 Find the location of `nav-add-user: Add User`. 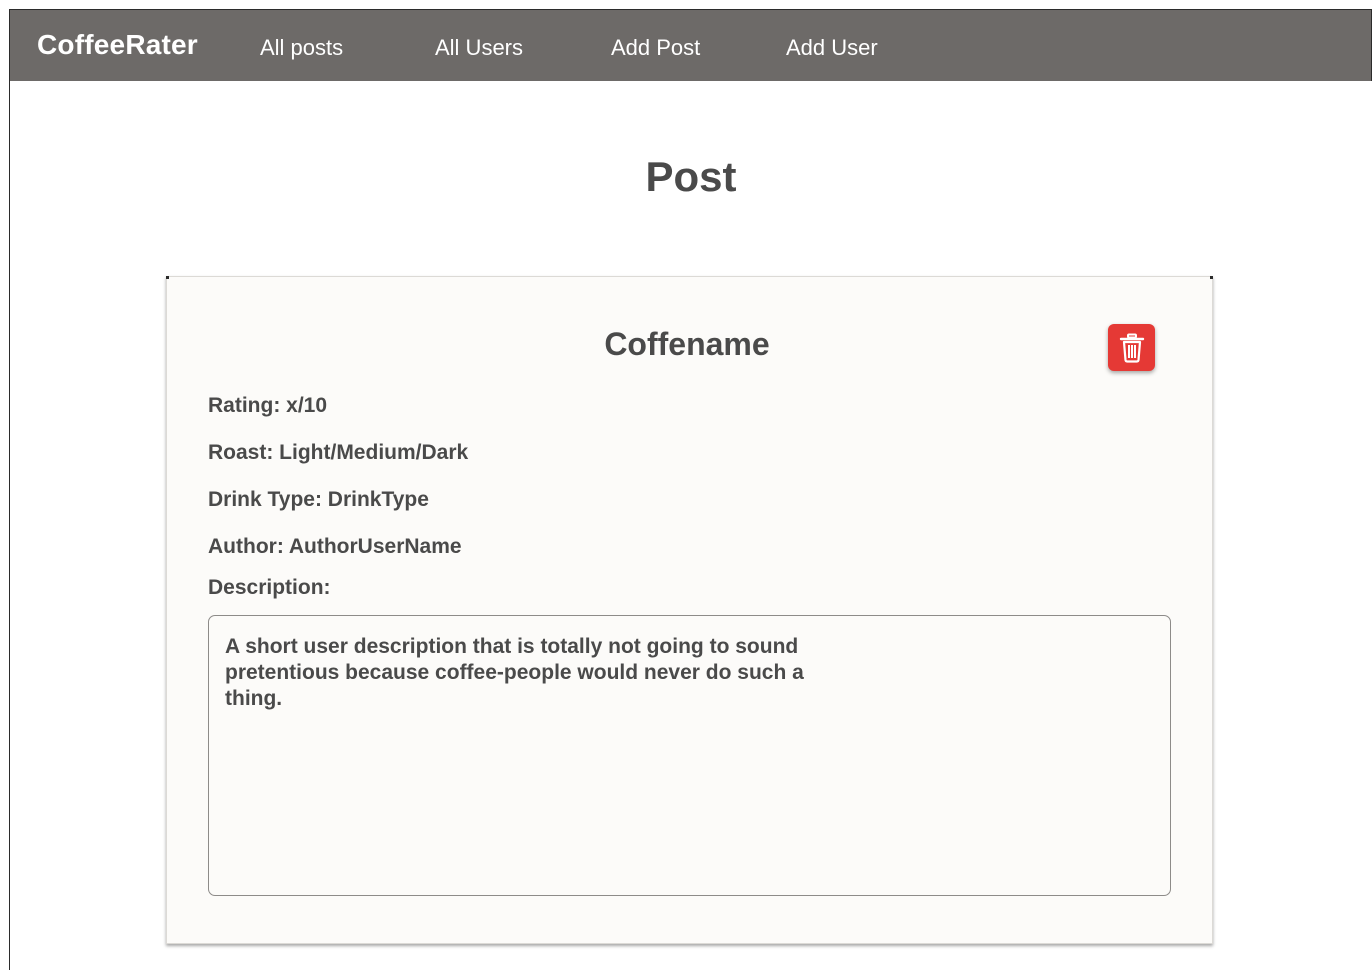

nav-add-user: Add User is located at coordinates (832, 48).